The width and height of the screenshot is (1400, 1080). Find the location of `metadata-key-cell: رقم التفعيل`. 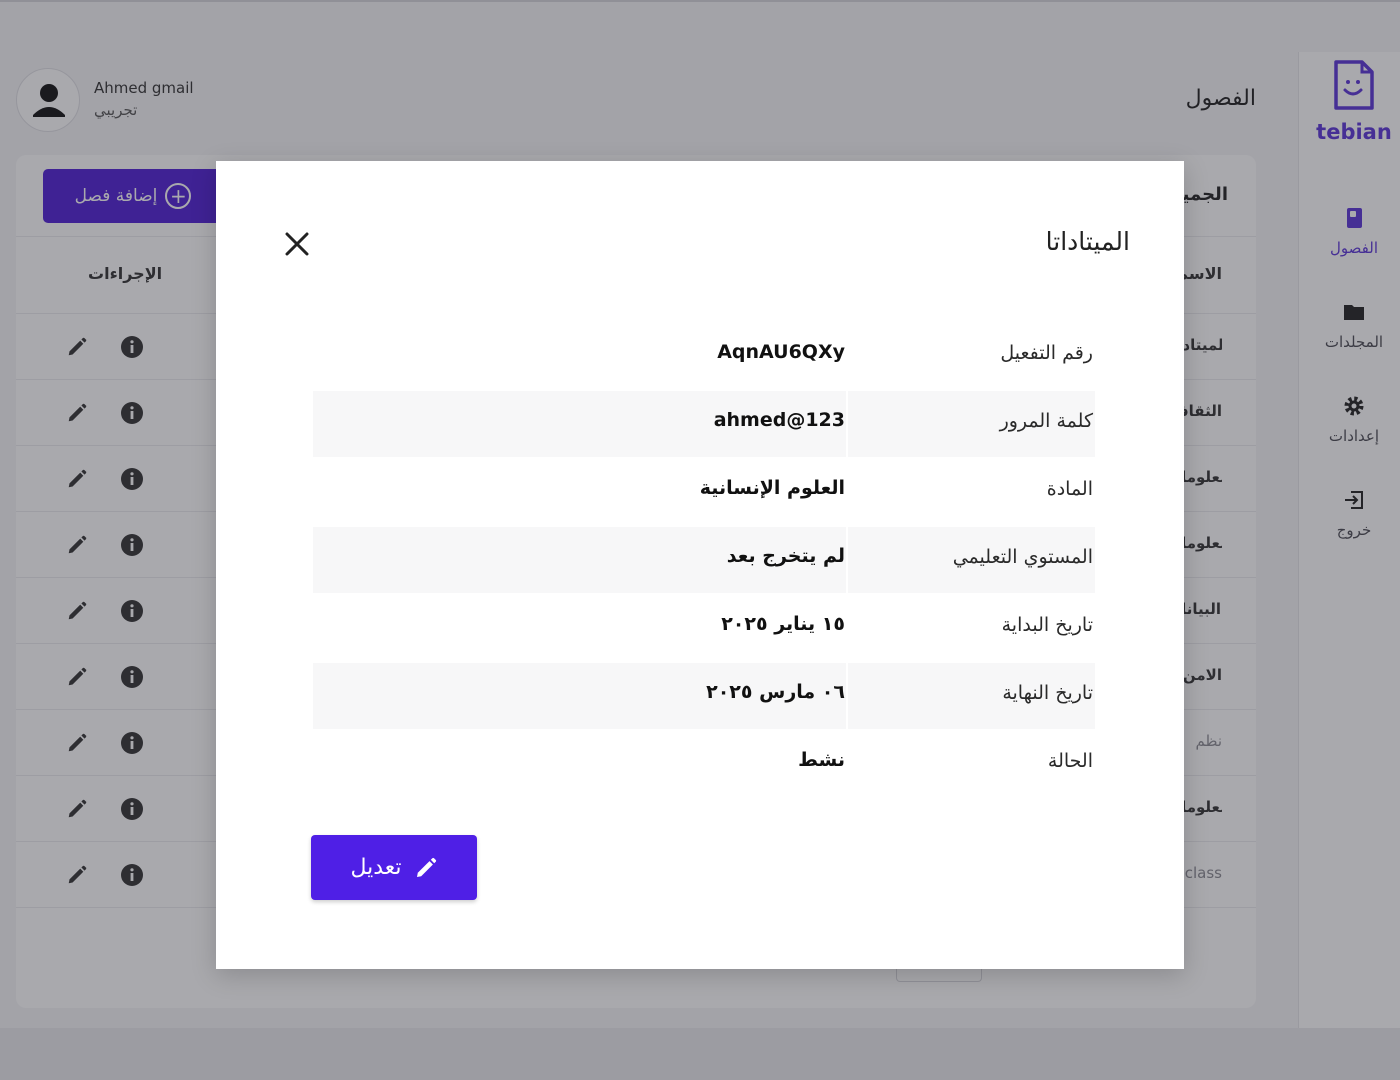

metadata-key-cell: رقم التفعيل is located at coordinates (971, 356).